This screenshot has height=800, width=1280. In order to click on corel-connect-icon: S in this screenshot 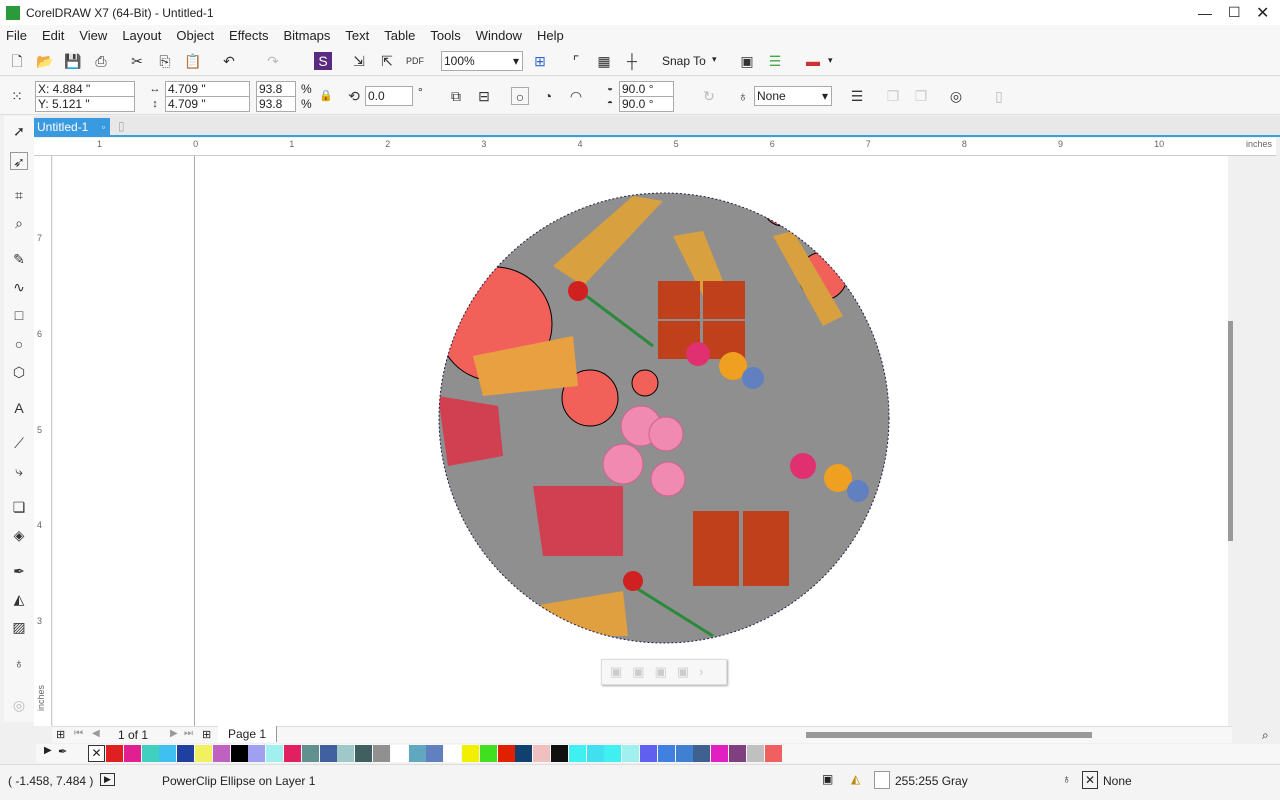, I will do `click(323, 61)`.